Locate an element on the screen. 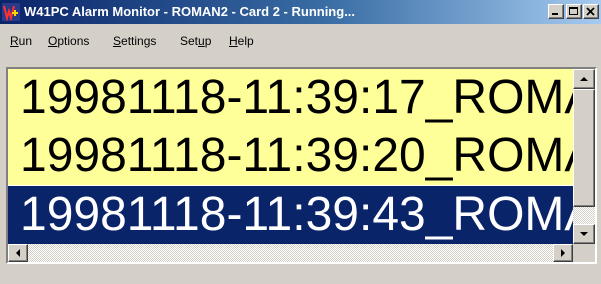 Image resolution: width=601 pixels, height=284 pixels. menu-setup-label: p is located at coordinates (208, 41).